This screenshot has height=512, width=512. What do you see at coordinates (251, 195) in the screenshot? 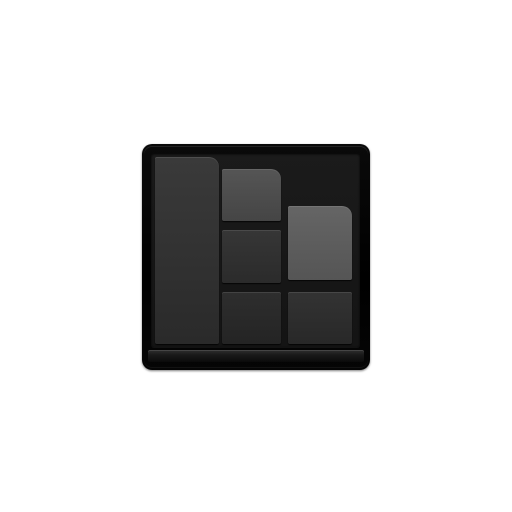
I see `chart-block-middle-top` at bounding box center [251, 195].